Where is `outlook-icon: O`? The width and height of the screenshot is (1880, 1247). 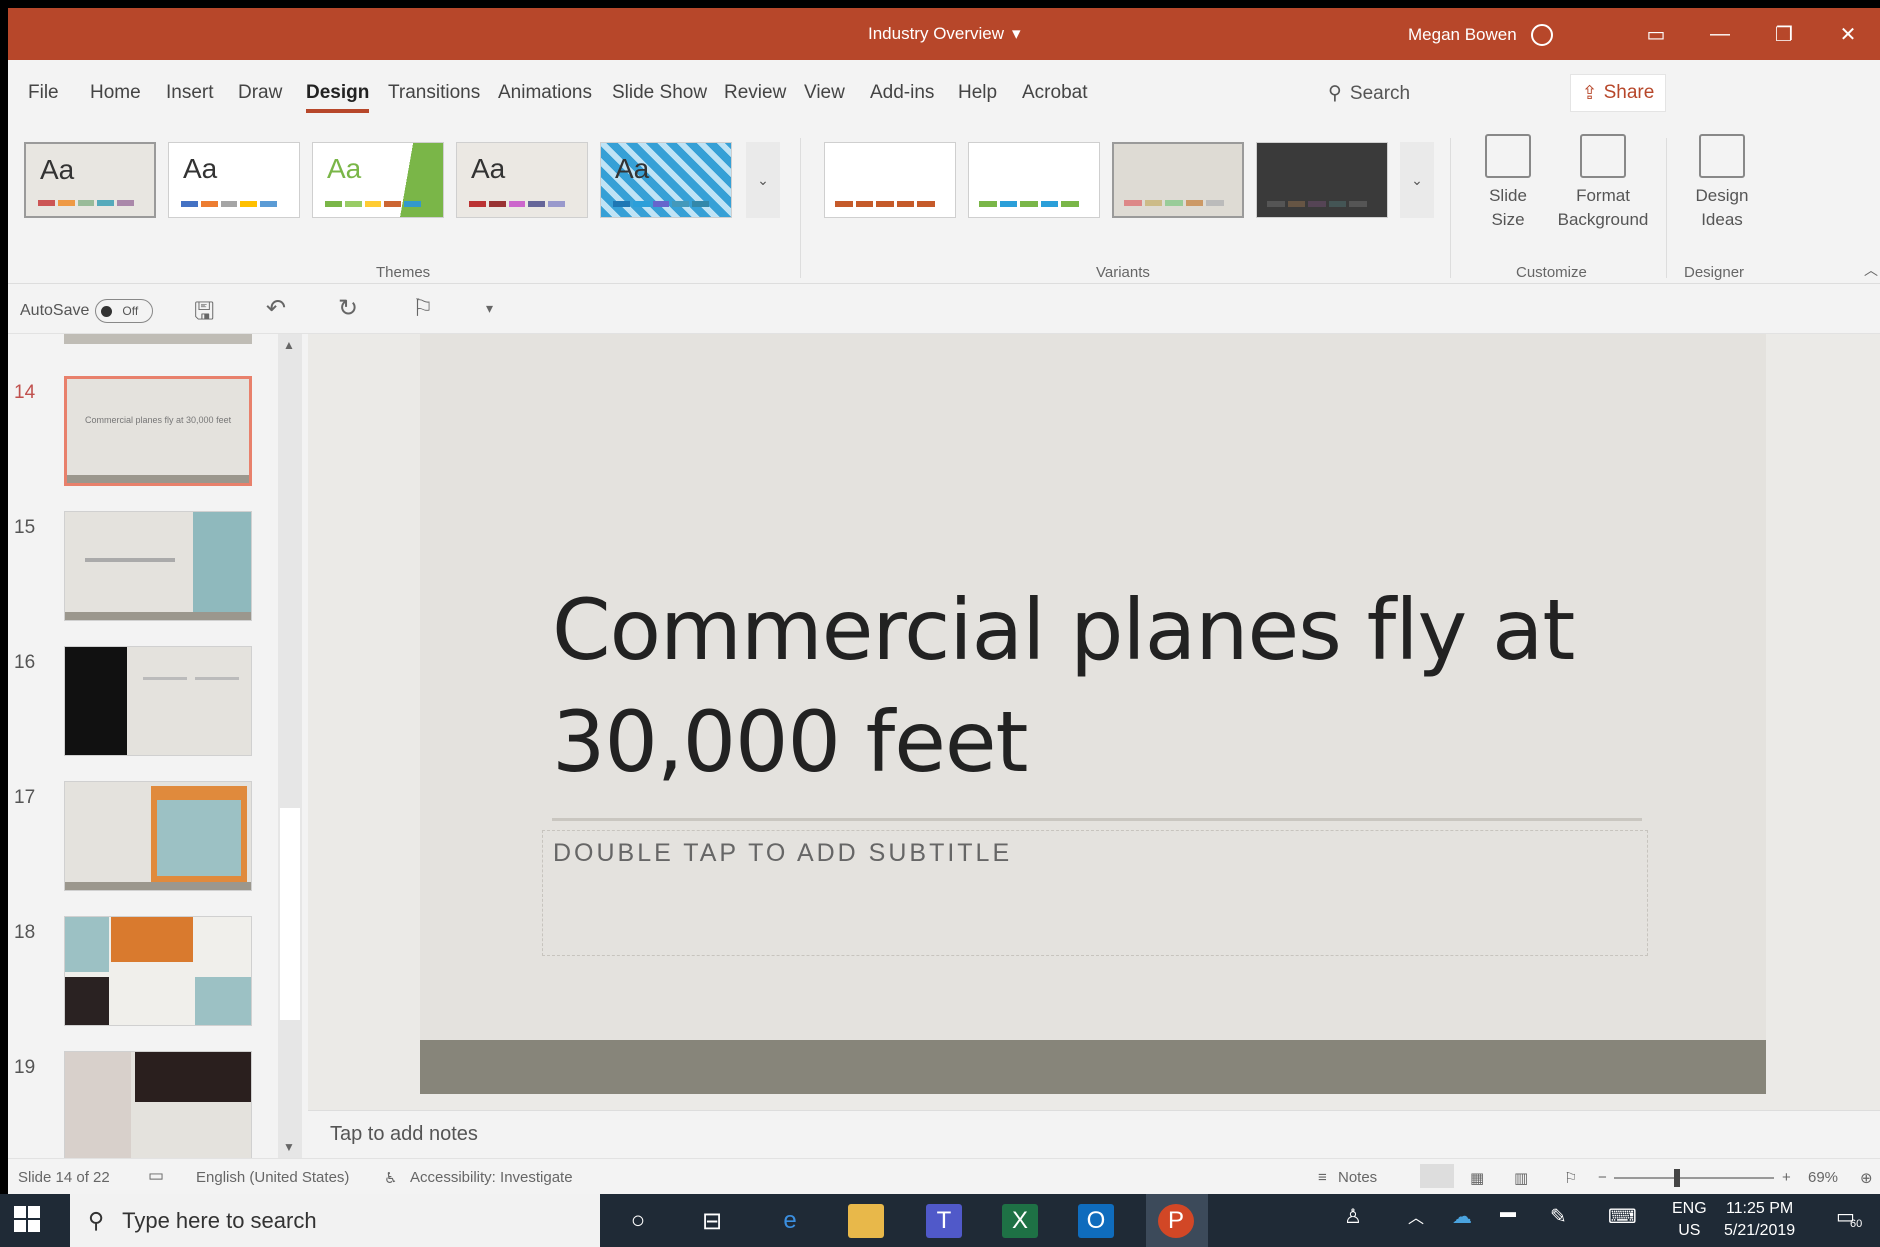
outlook-icon: O is located at coordinates (1096, 1221).